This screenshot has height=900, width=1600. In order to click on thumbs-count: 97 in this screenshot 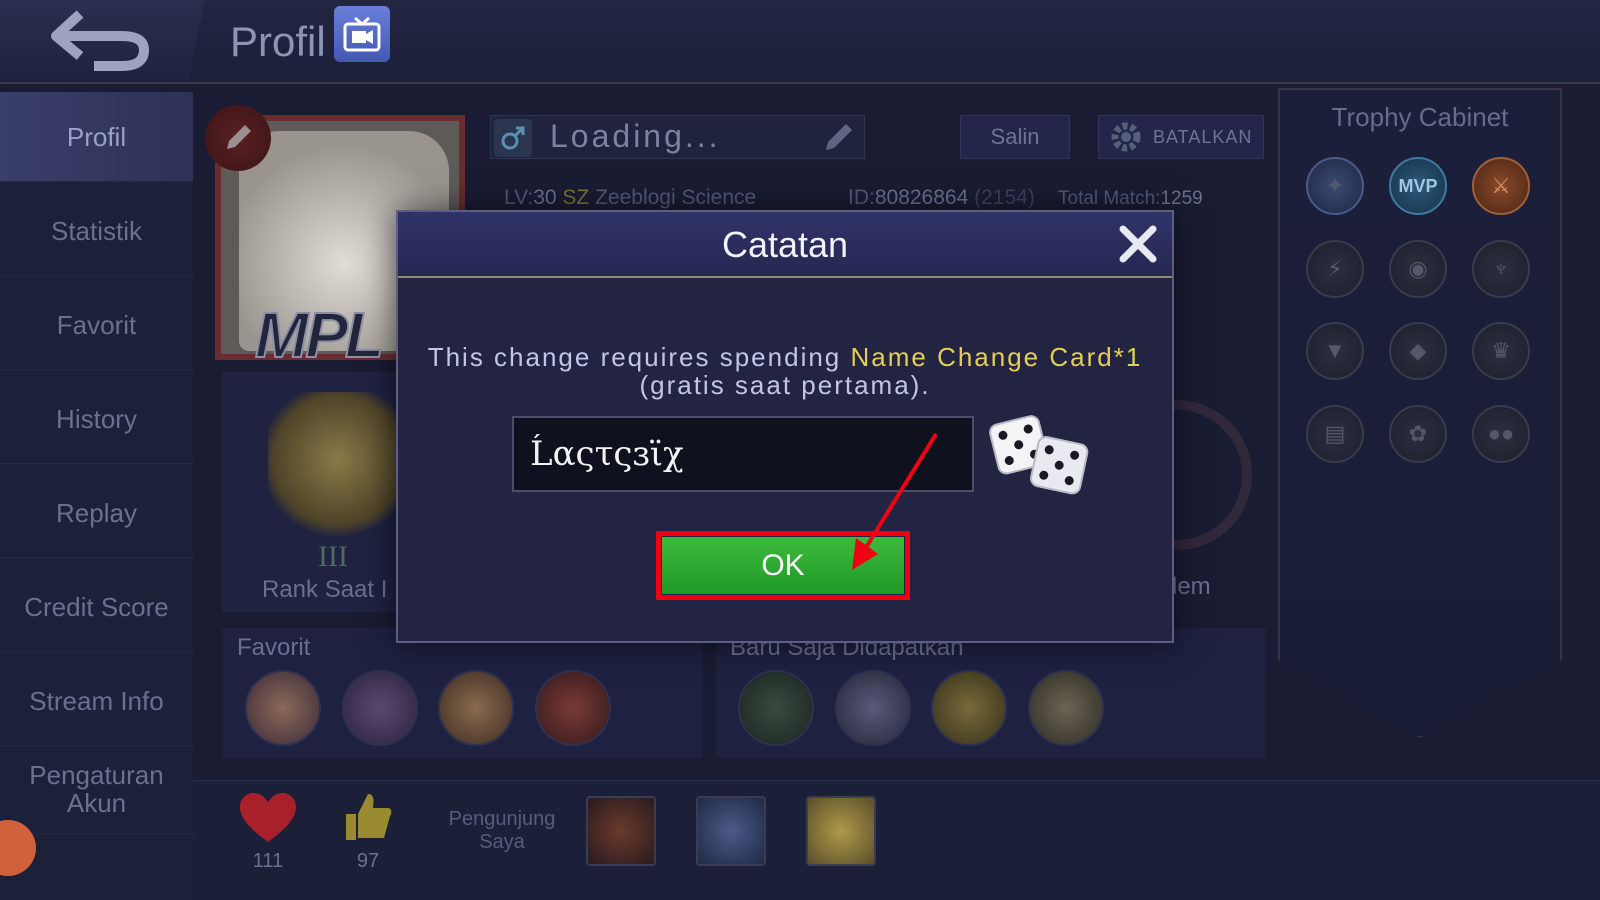, I will do `click(368, 861)`.